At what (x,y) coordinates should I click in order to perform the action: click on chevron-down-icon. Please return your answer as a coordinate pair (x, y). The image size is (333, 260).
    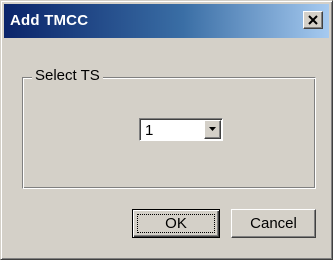
    Looking at the image, I should click on (212, 129).